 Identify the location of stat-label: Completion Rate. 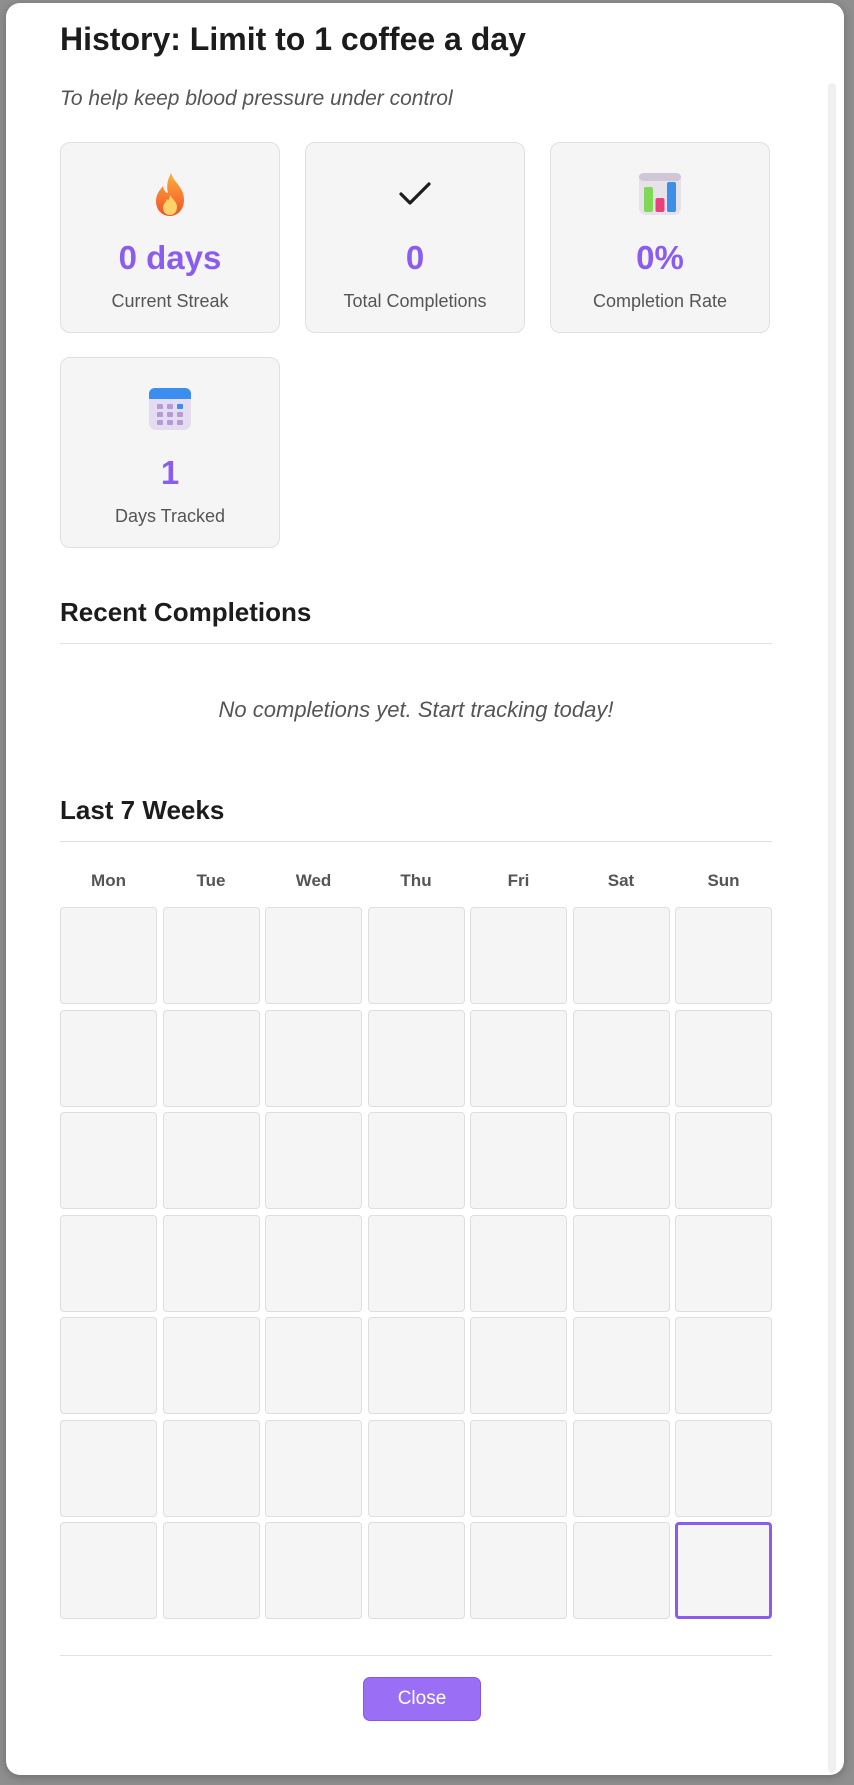
(660, 301).